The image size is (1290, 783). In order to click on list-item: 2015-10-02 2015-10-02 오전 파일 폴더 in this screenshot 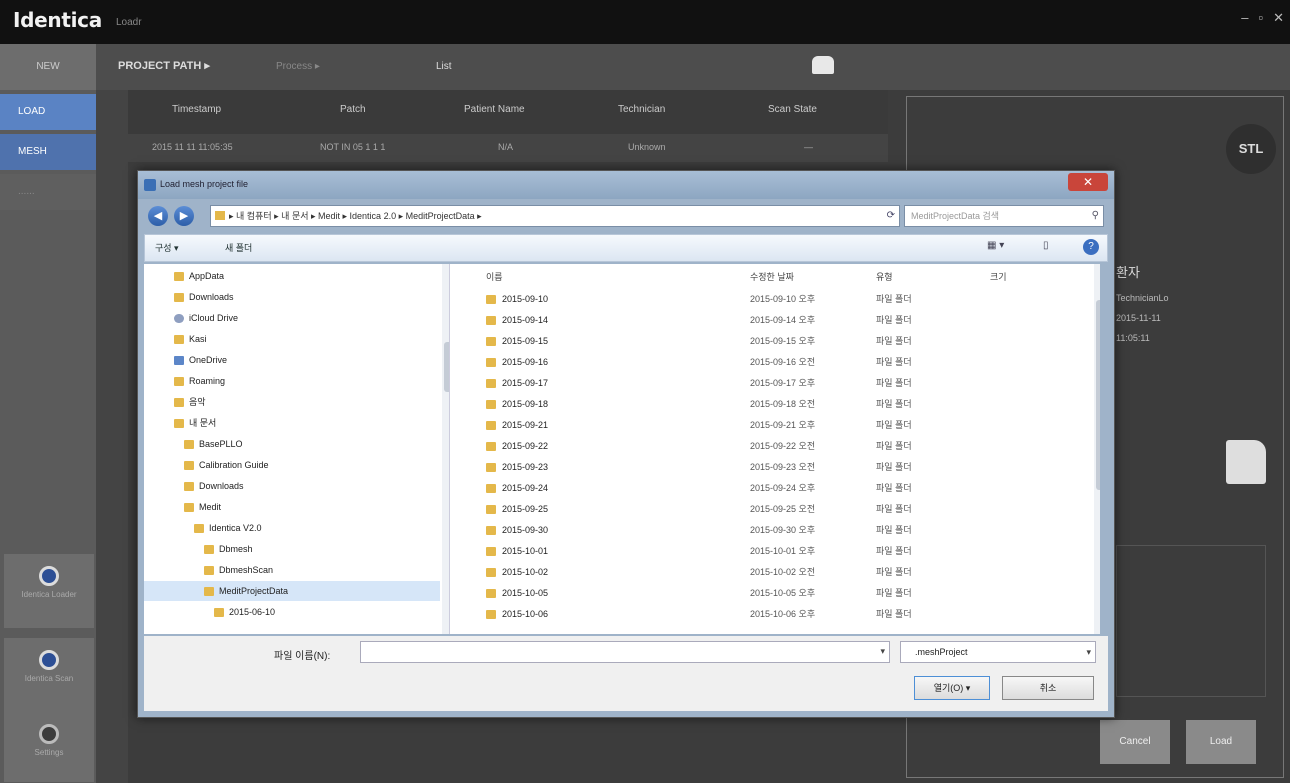, I will do `click(775, 572)`.